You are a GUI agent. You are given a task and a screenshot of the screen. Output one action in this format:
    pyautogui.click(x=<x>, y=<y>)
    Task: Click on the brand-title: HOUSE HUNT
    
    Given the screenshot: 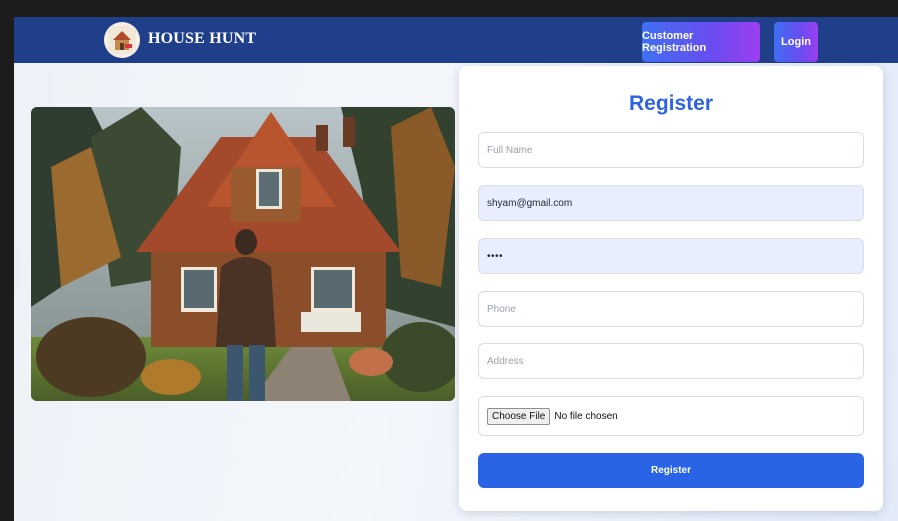 What is the action you would take?
    pyautogui.click(x=202, y=39)
    